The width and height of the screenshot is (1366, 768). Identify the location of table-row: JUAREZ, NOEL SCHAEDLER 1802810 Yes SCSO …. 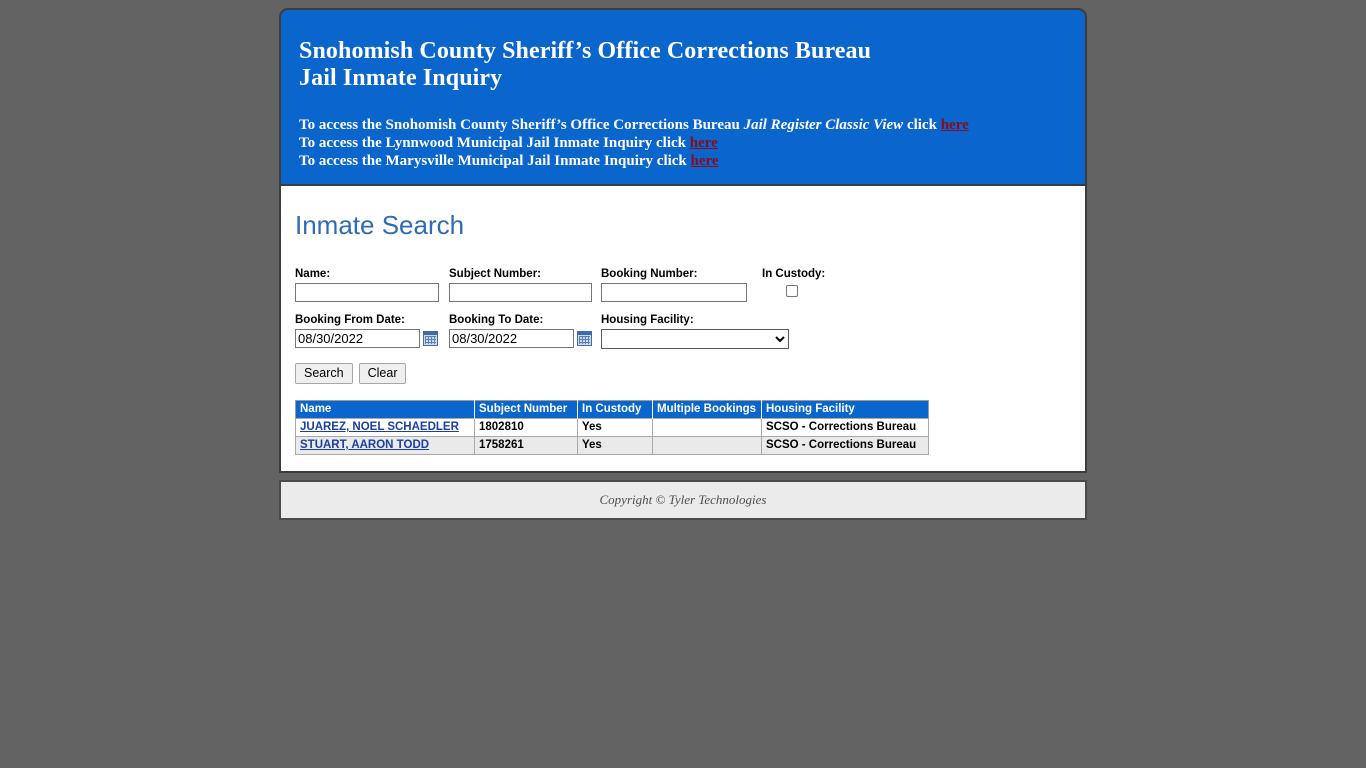
(612, 427).